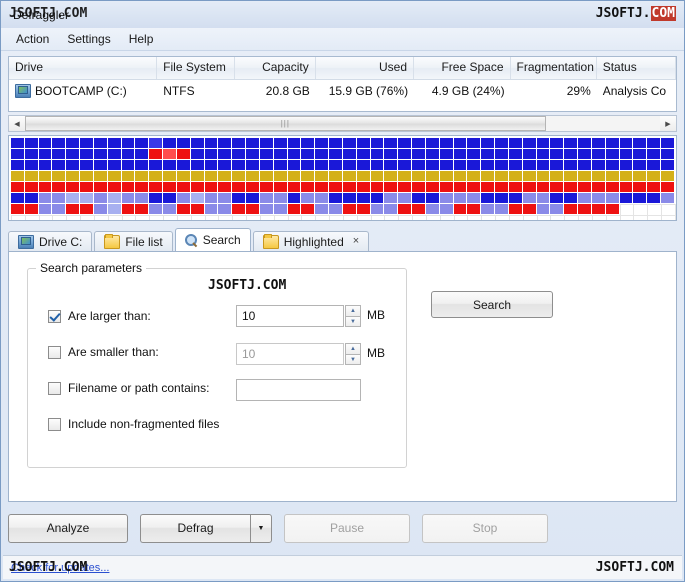  I want to click on tab-file-list: File list, so click(133, 241).